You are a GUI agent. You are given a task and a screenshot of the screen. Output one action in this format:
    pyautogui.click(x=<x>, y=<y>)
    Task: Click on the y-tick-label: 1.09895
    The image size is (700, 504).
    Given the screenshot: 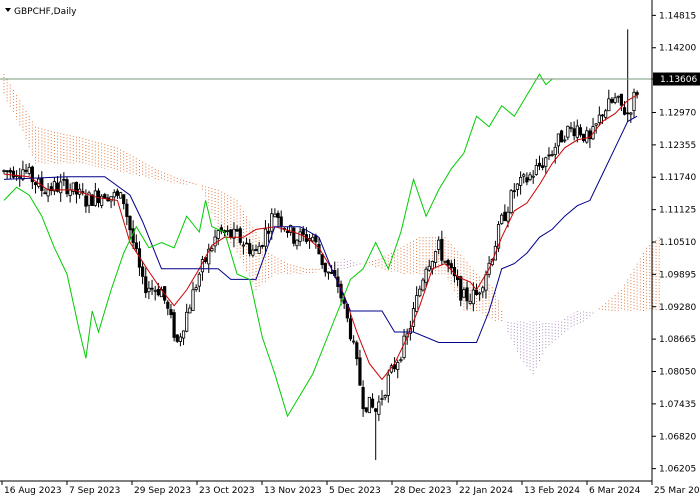 What is the action you would take?
    pyautogui.click(x=677, y=275)
    